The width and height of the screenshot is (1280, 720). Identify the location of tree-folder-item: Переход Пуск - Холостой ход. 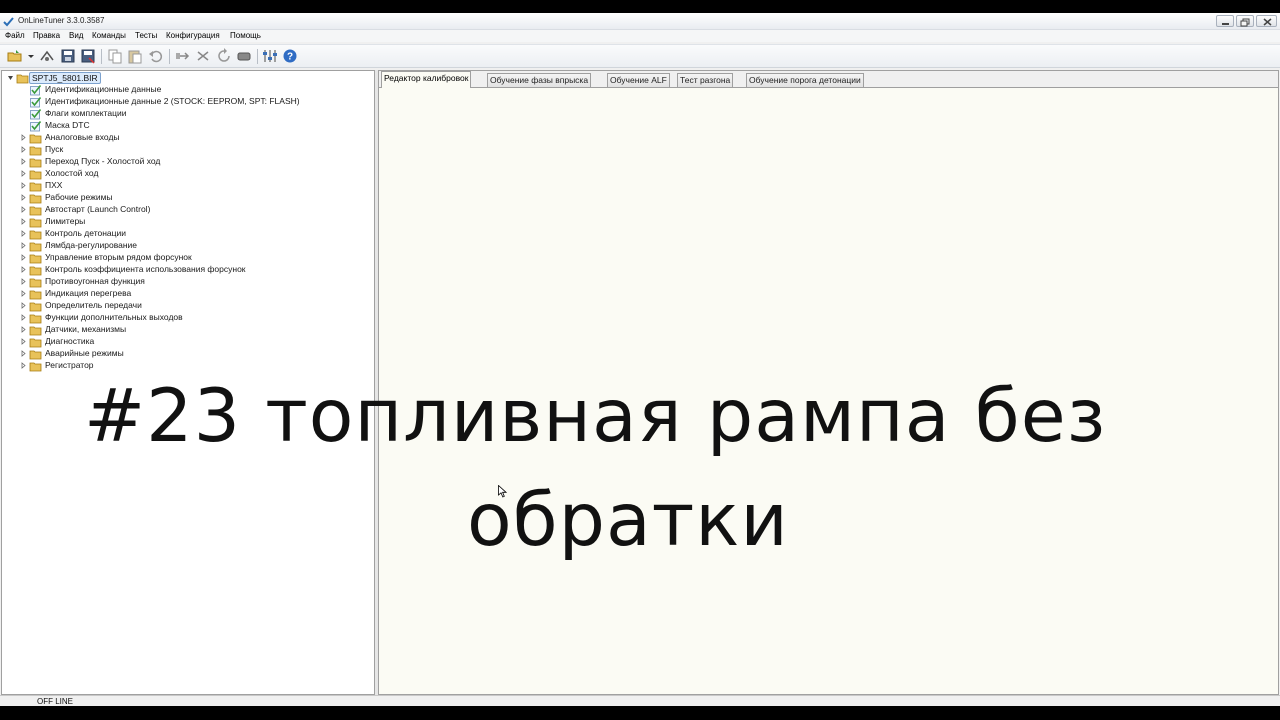
(195, 162).